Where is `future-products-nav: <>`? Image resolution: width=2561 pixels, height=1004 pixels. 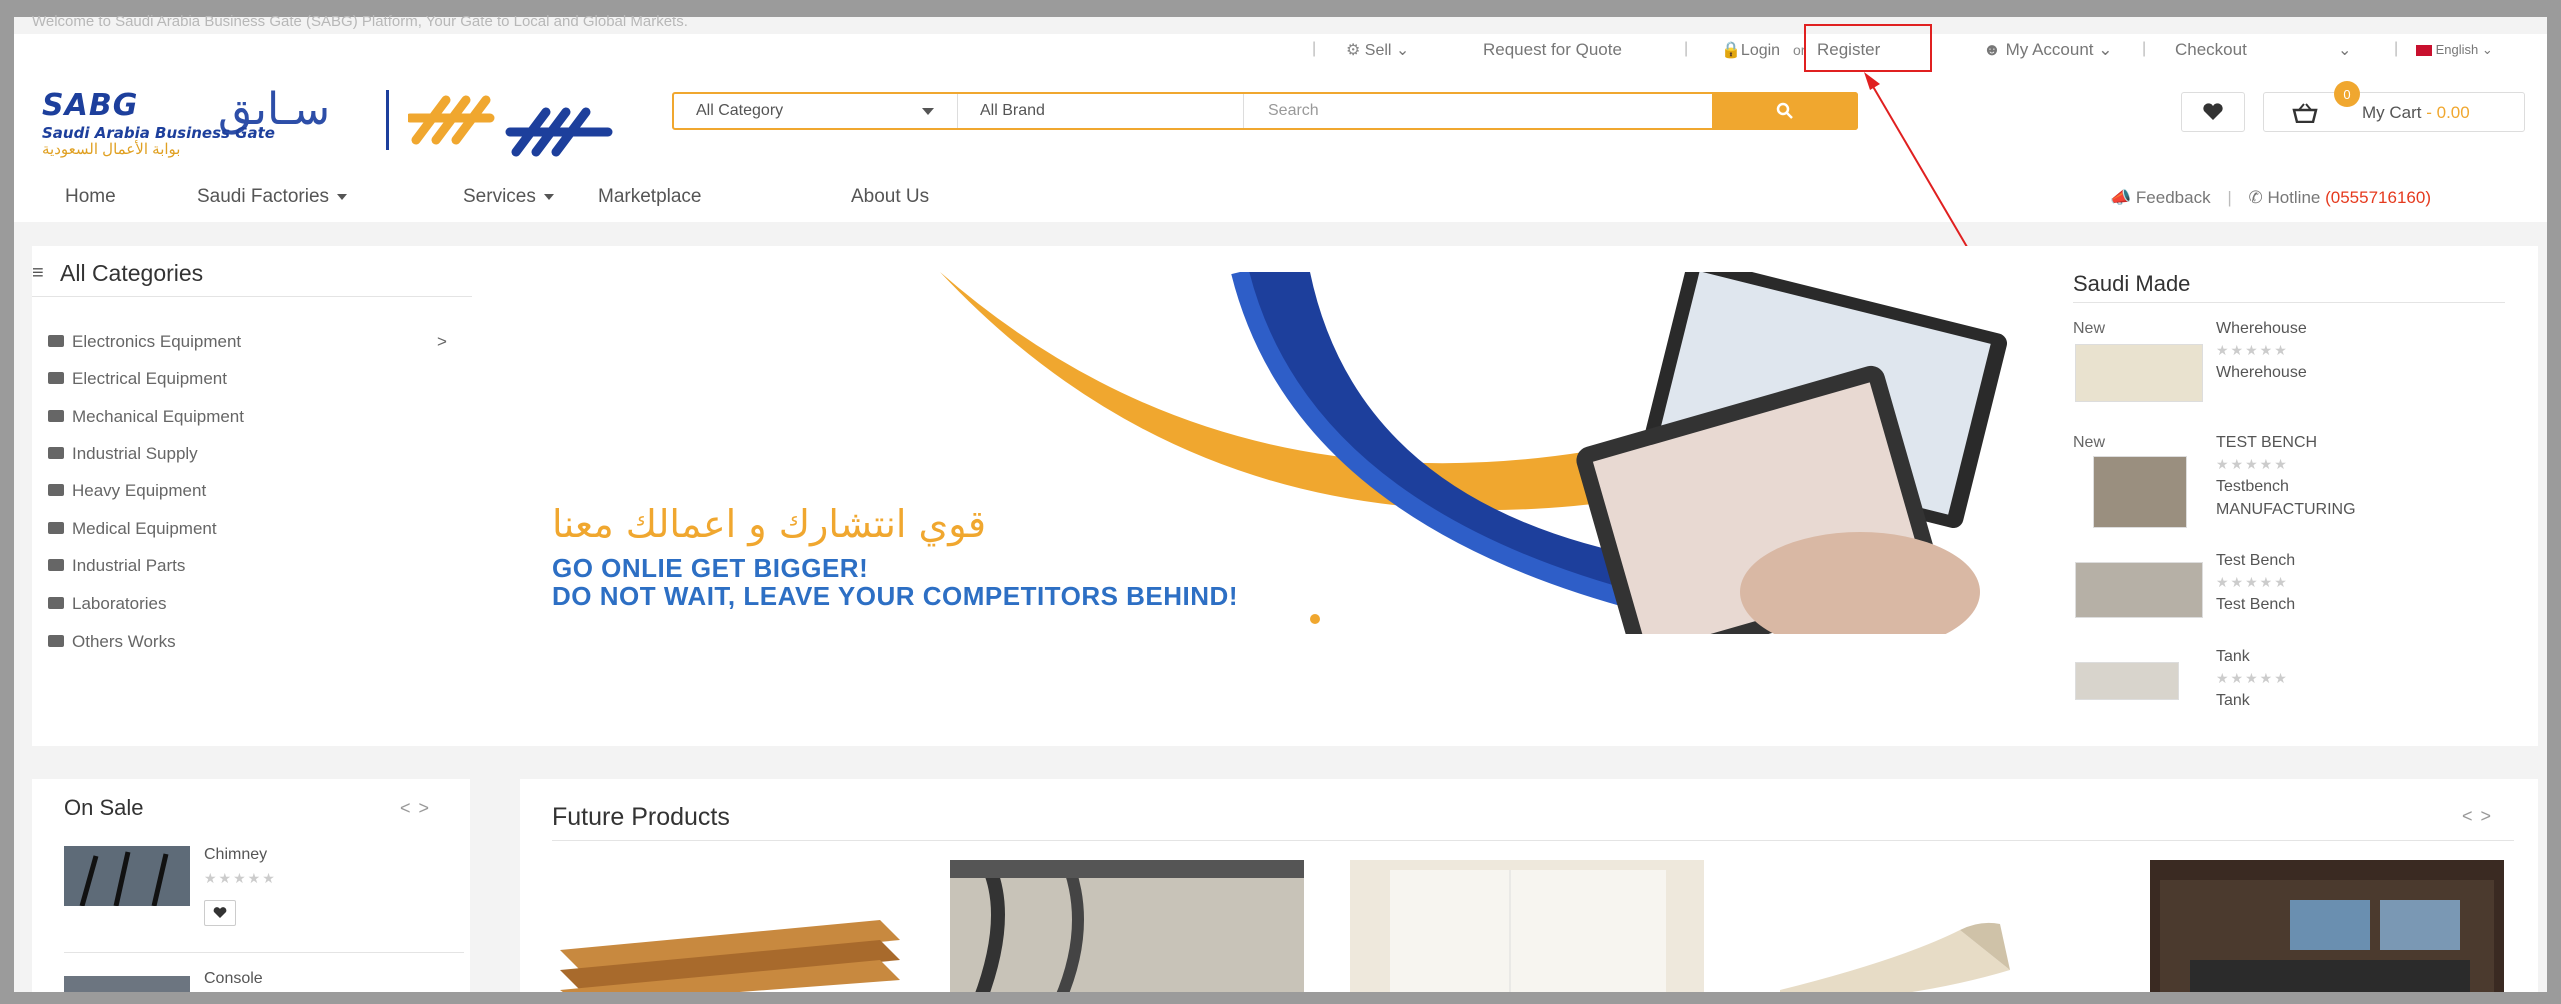 future-products-nav: <> is located at coordinates (2480, 816).